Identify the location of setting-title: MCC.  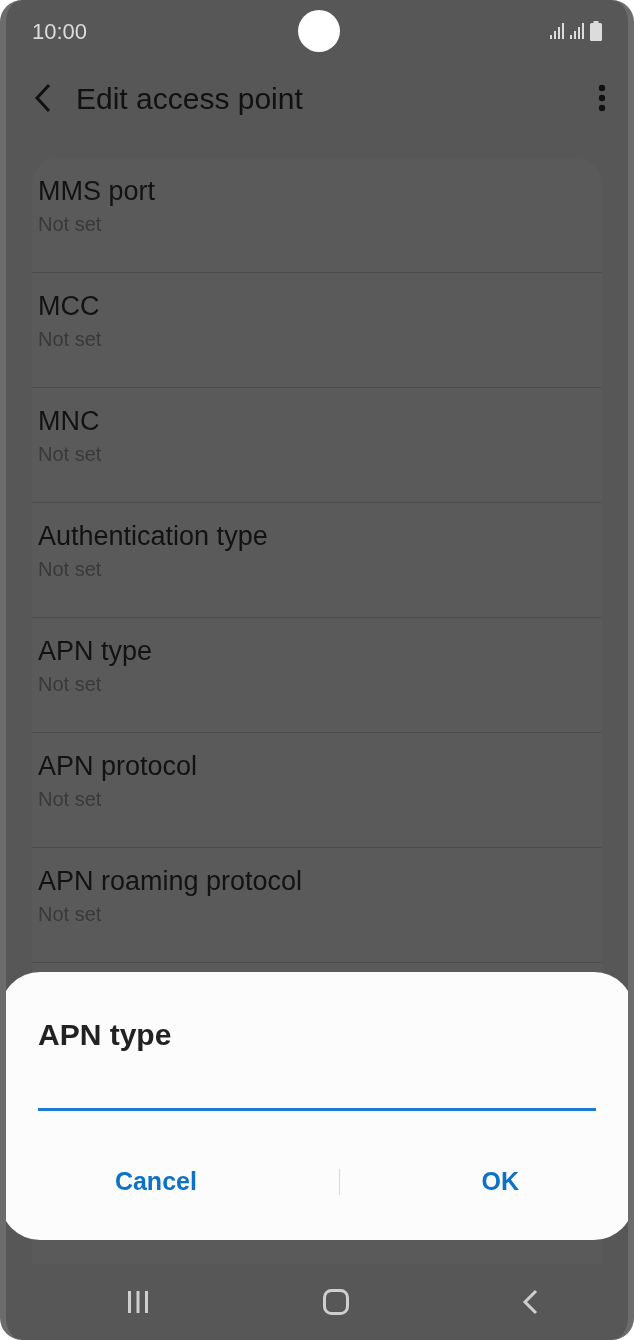
(317, 307).